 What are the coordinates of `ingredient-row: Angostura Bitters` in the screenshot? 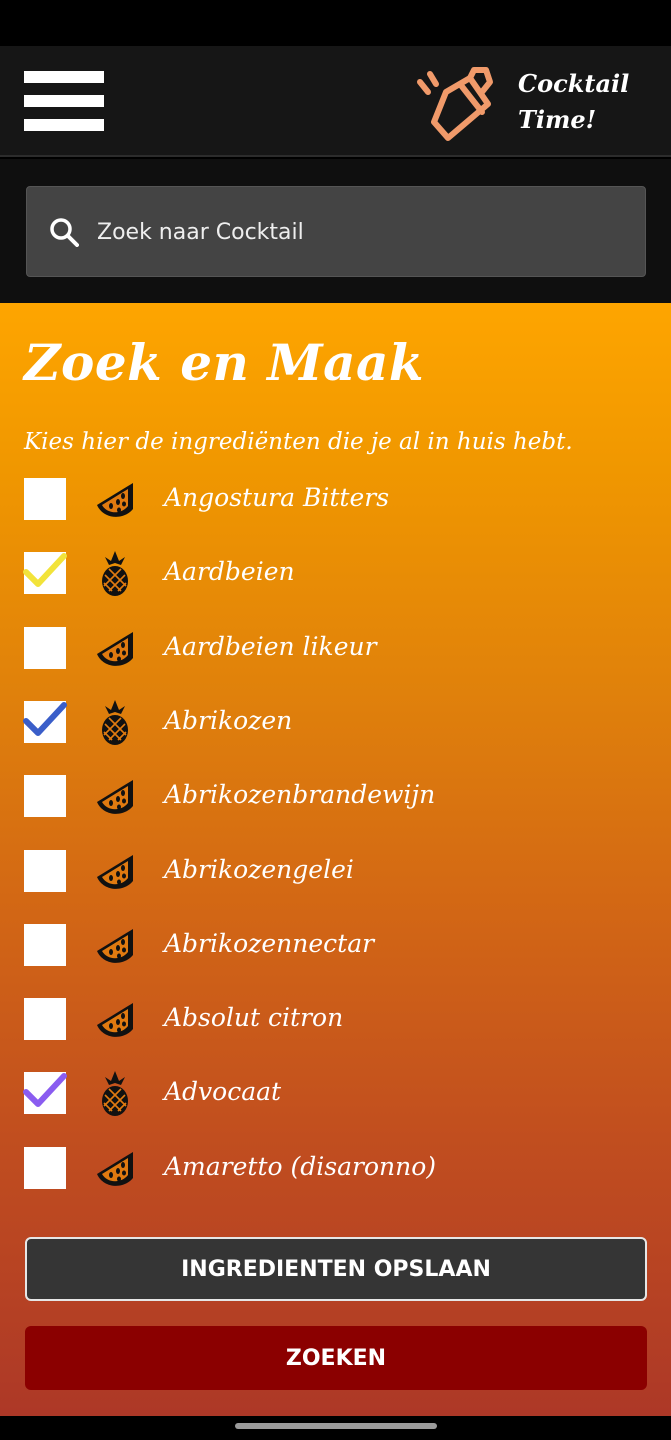 It's located at (335, 501).